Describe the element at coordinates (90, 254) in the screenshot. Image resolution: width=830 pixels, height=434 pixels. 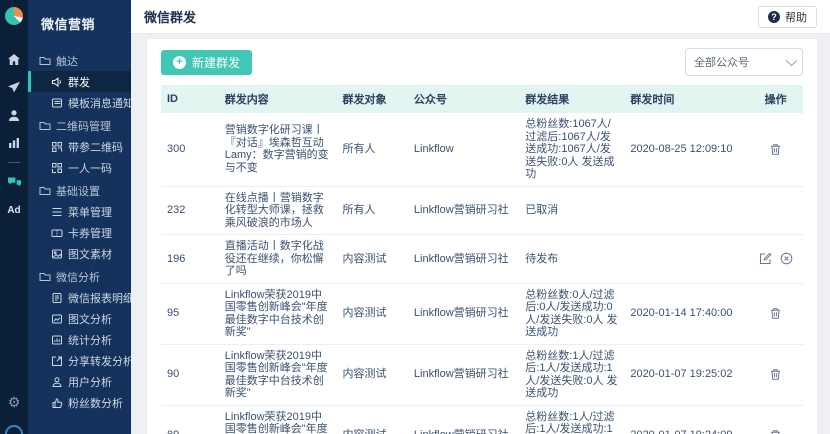
I see `sidebar-item-label: 图文素材` at that location.